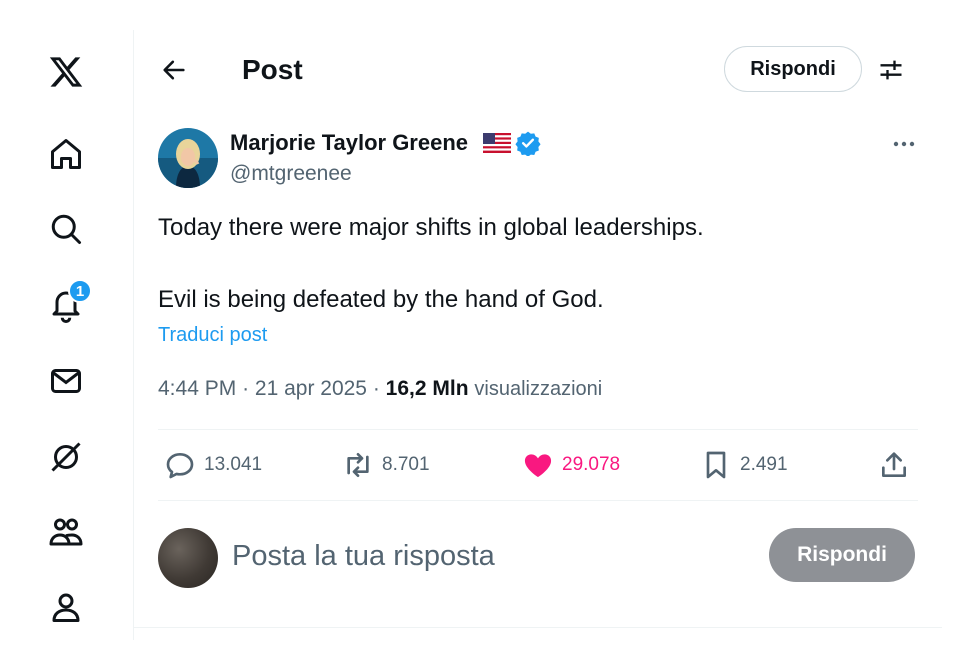 This screenshot has height=670, width=970. What do you see at coordinates (793, 69) in the screenshot?
I see `reply-header-button: Rispondi` at bounding box center [793, 69].